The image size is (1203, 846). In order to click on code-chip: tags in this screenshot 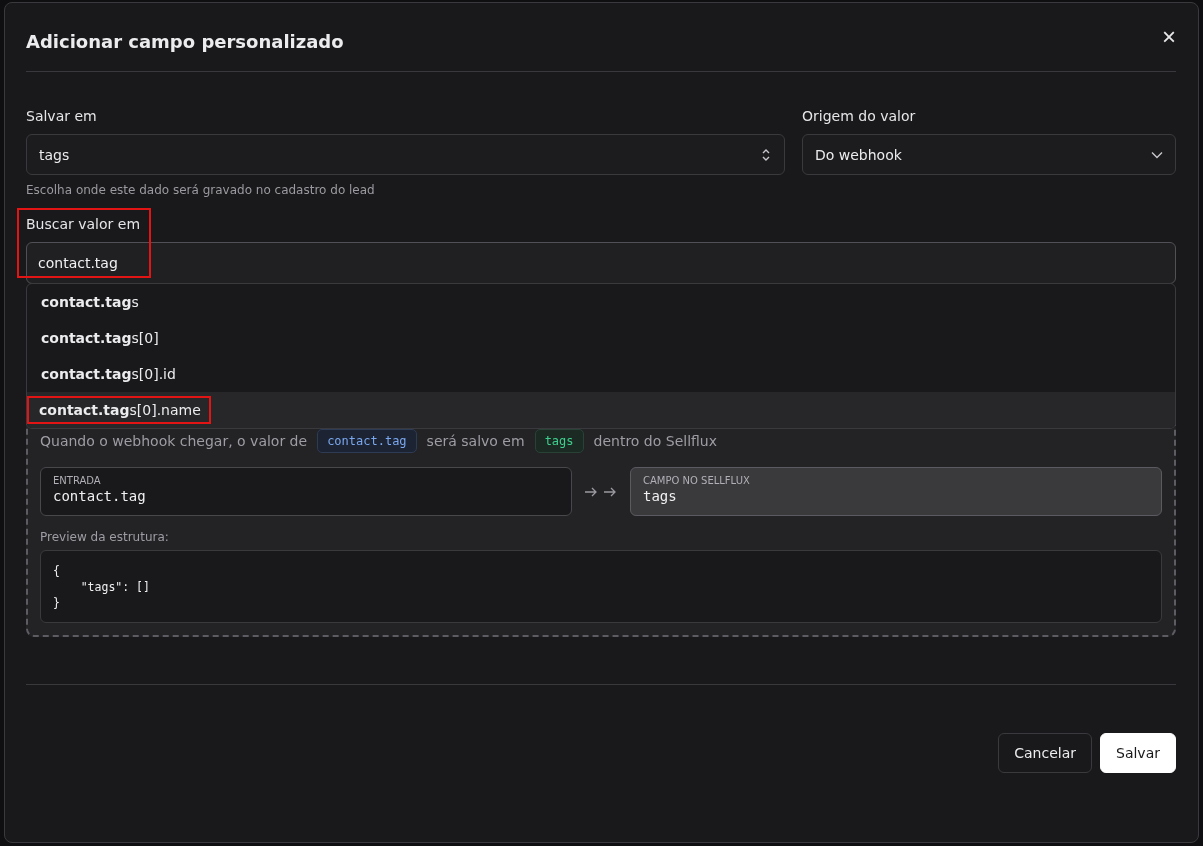, I will do `click(559, 441)`.